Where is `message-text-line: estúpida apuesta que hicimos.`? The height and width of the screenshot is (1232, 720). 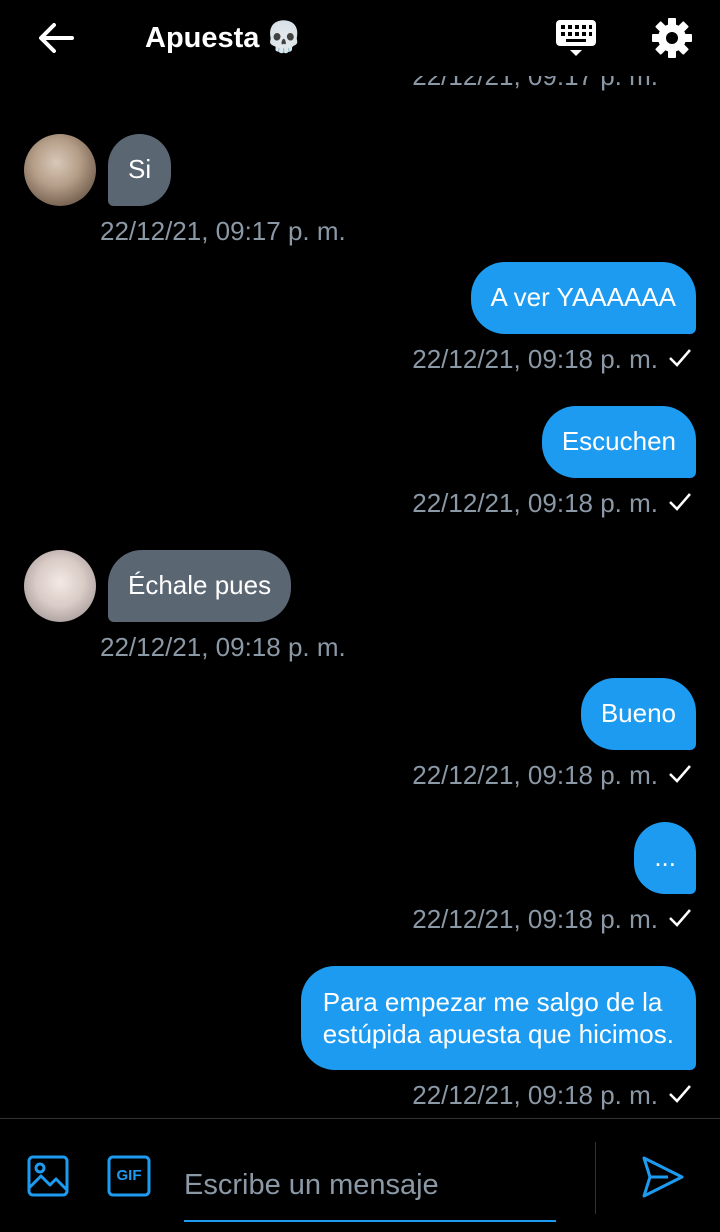
message-text-line: estúpida apuesta que hicimos. is located at coordinates (498, 1034).